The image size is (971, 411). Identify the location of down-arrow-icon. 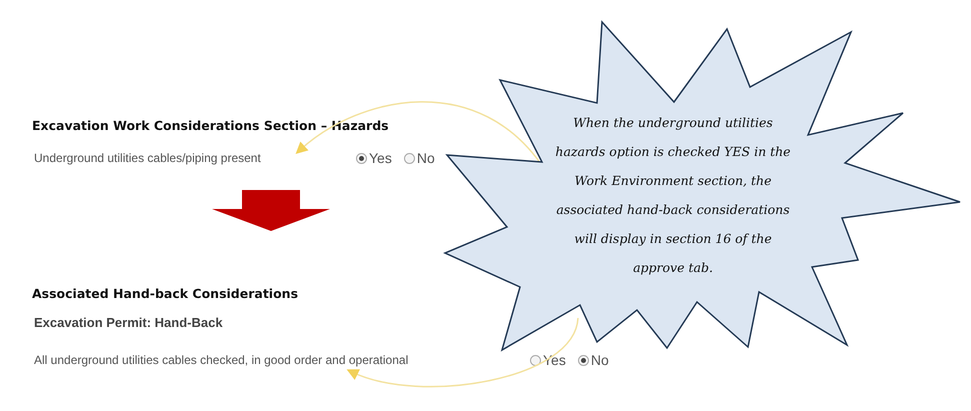
(271, 211).